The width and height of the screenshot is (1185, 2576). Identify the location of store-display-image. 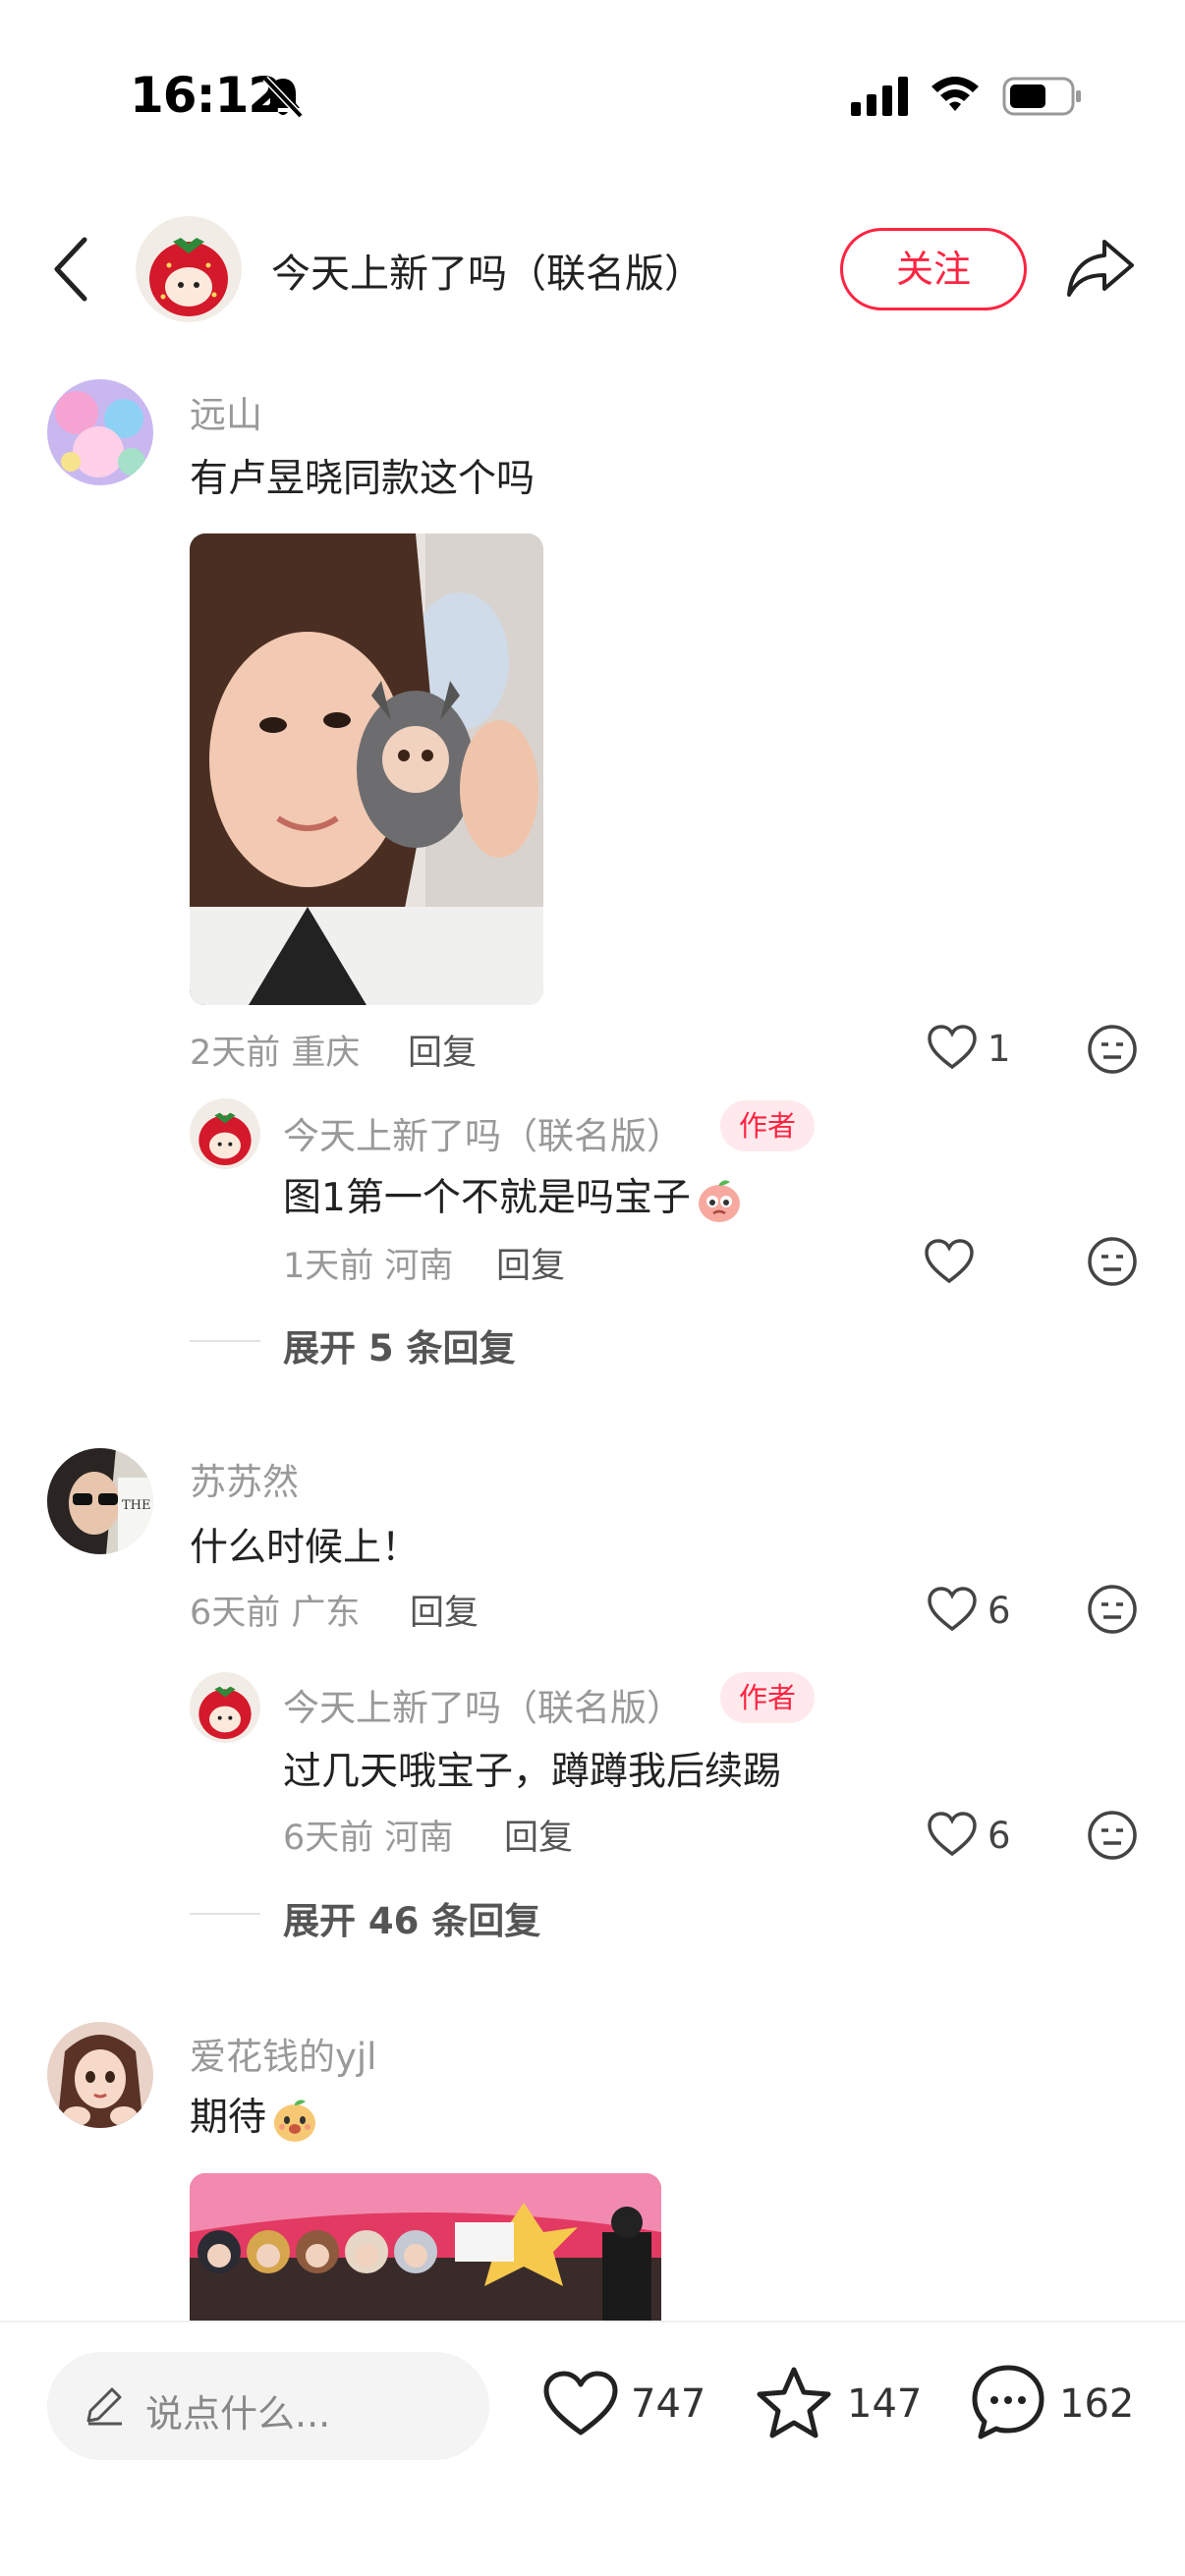
(426, 2247).